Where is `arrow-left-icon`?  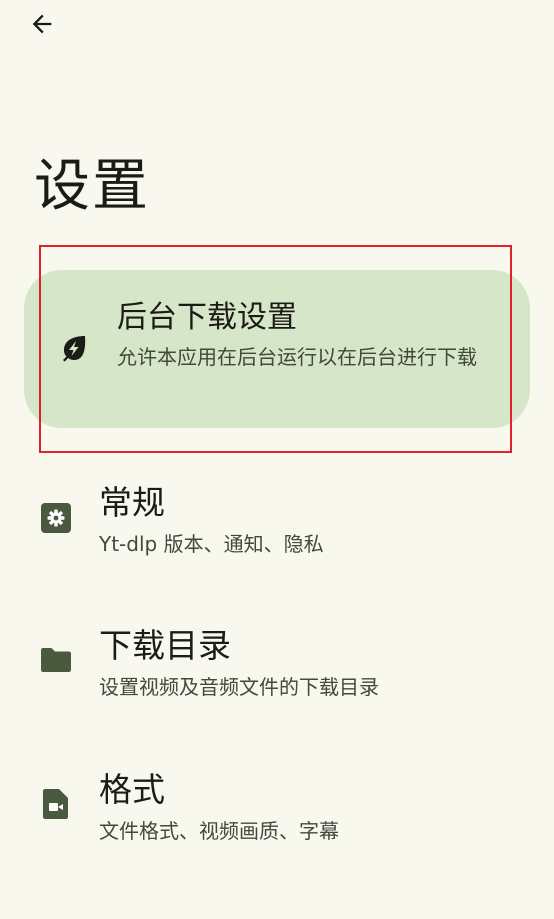 arrow-left-icon is located at coordinates (42, 24).